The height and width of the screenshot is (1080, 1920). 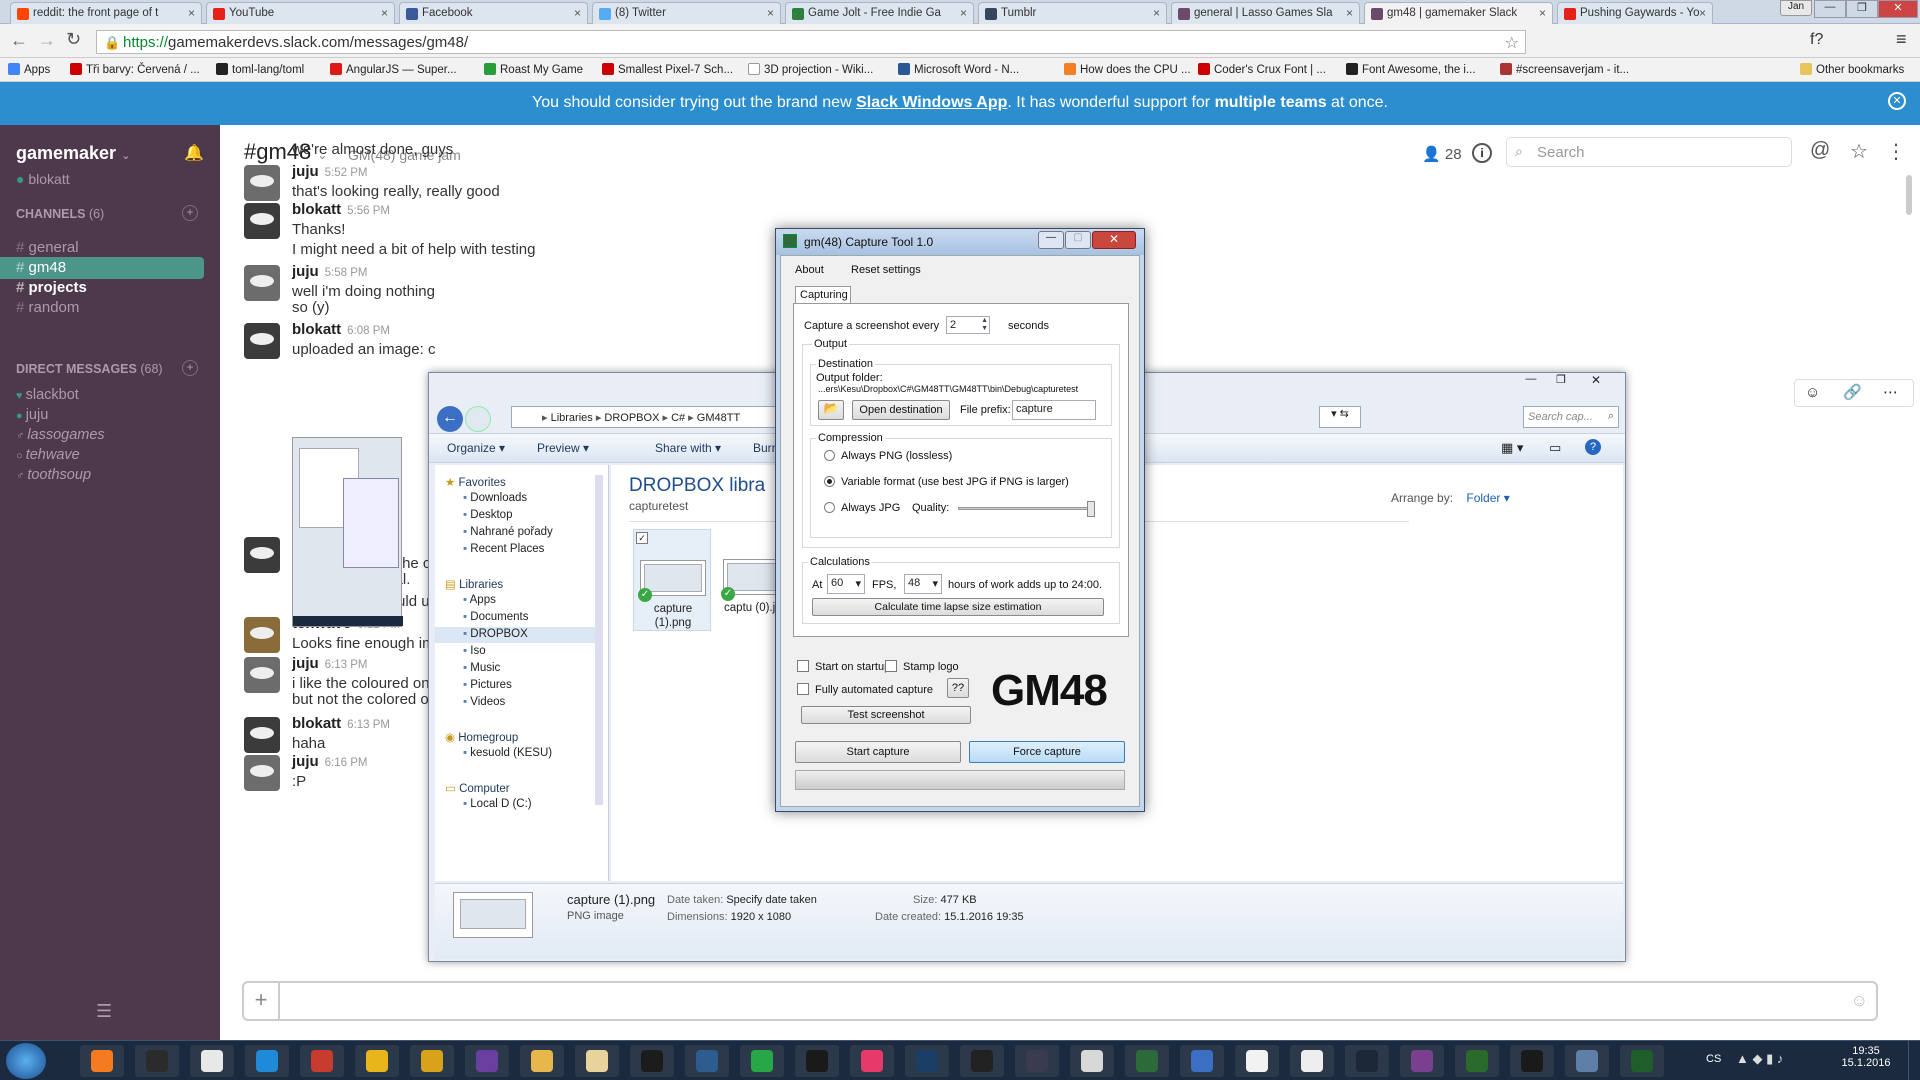 What do you see at coordinates (1054, 410) in the screenshot?
I see `file-prefix-input: capture` at bounding box center [1054, 410].